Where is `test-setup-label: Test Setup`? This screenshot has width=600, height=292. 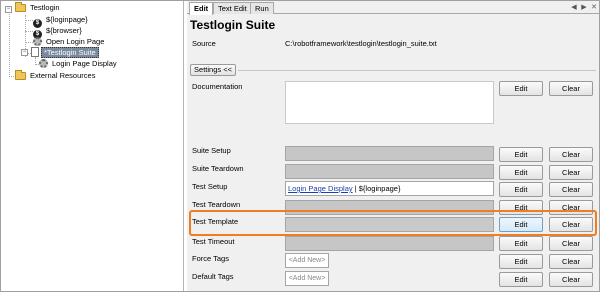 test-setup-label: Test Setup is located at coordinates (210, 186).